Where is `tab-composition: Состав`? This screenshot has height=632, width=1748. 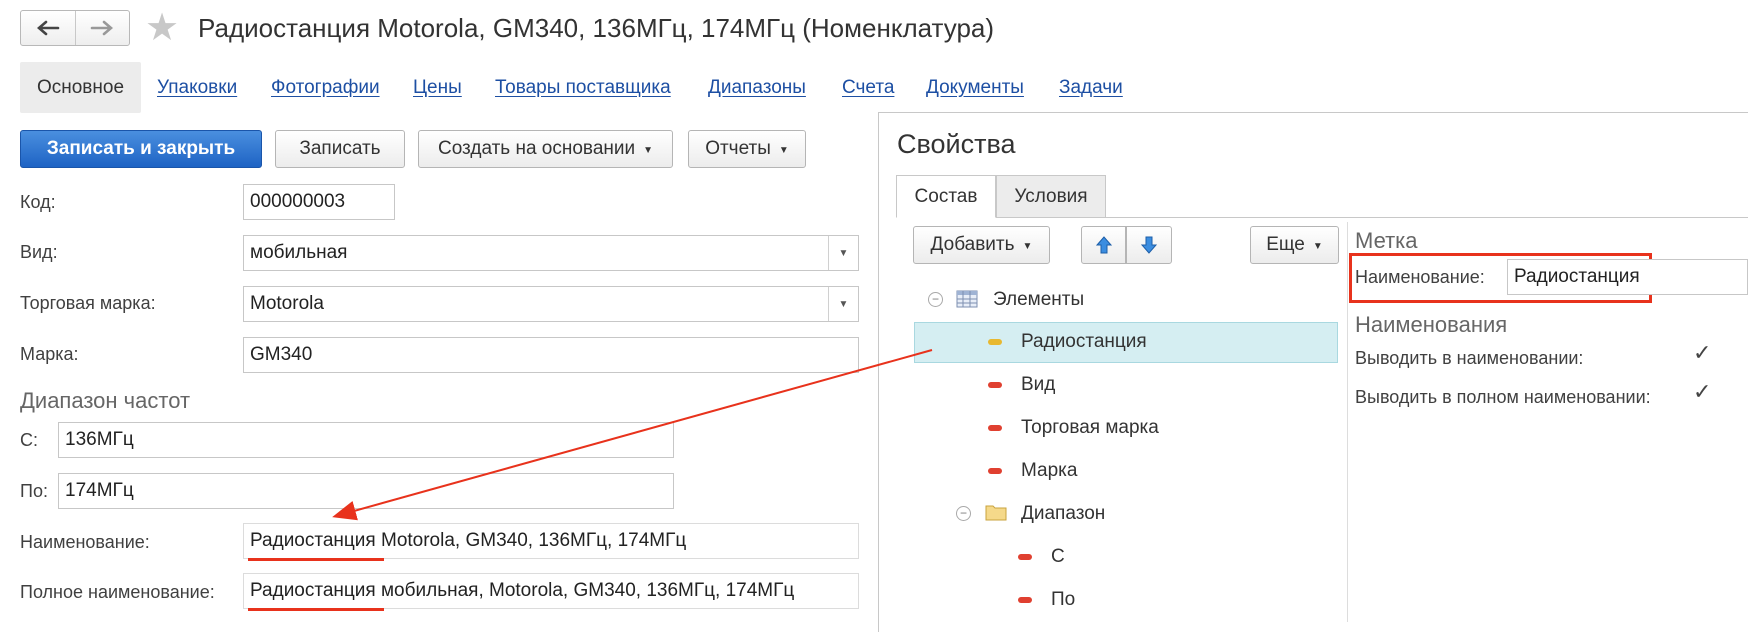 tab-composition: Состав is located at coordinates (946, 196).